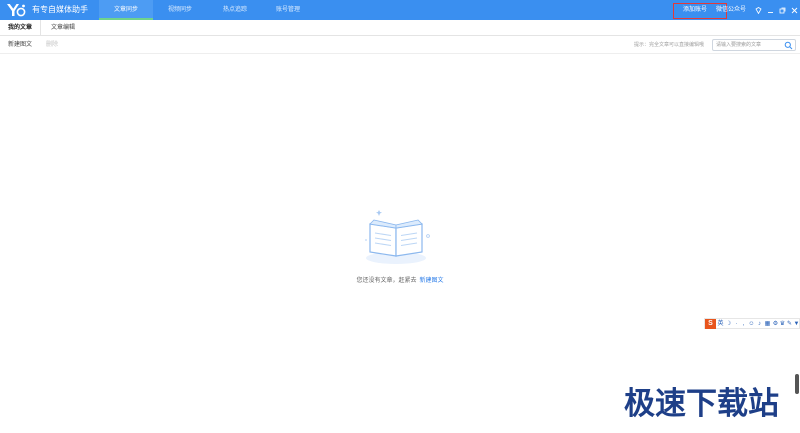 The width and height of the screenshot is (800, 433). What do you see at coordinates (386, 281) in the screenshot?
I see `empty-state-text: 您还没有文章，赶紧去` at bounding box center [386, 281].